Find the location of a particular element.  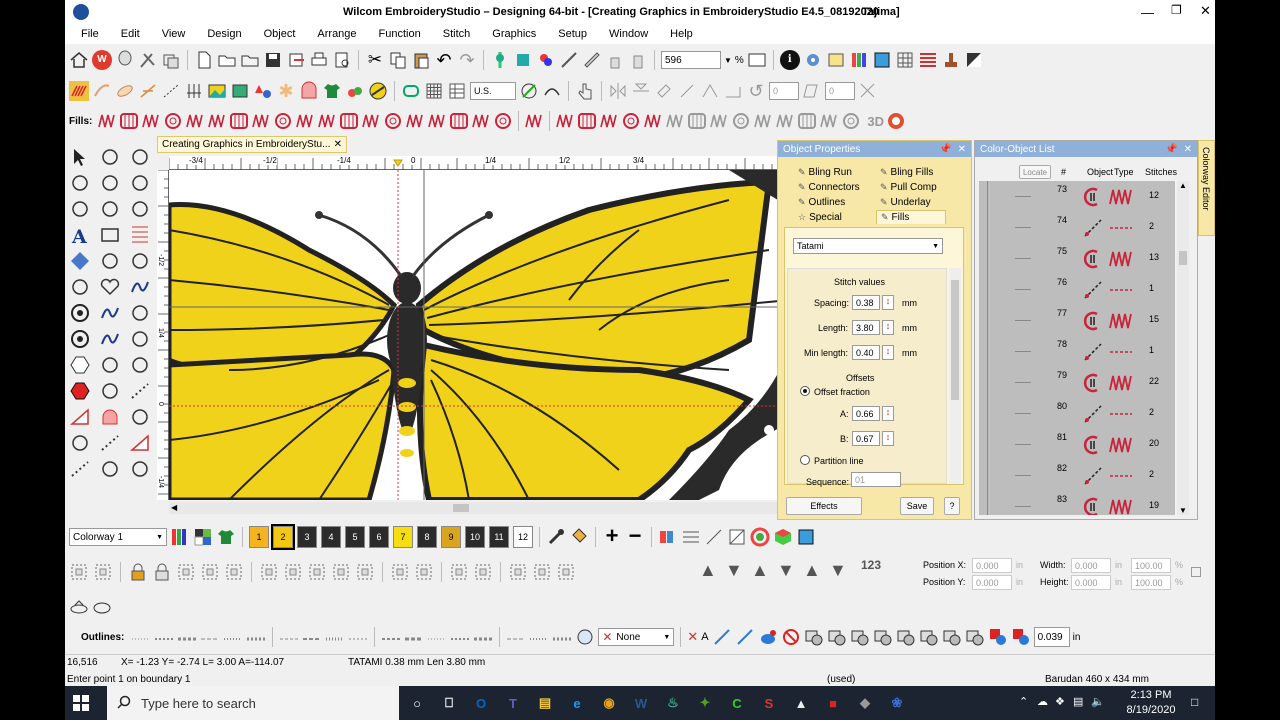

onedrive-icon: ☁ is located at coordinates (1042, 701).